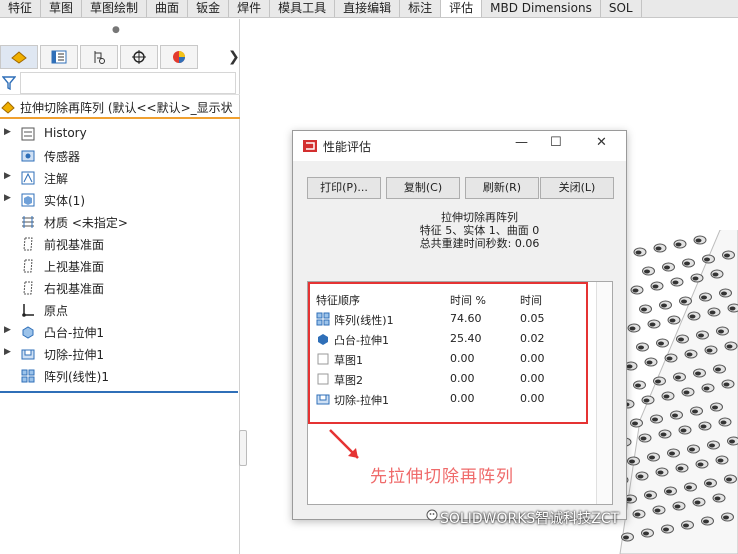 The height and width of the screenshot is (554, 738). What do you see at coordinates (234, 57) in the screenshot?
I see `more-tabs-chevron-icon: ❯` at bounding box center [234, 57].